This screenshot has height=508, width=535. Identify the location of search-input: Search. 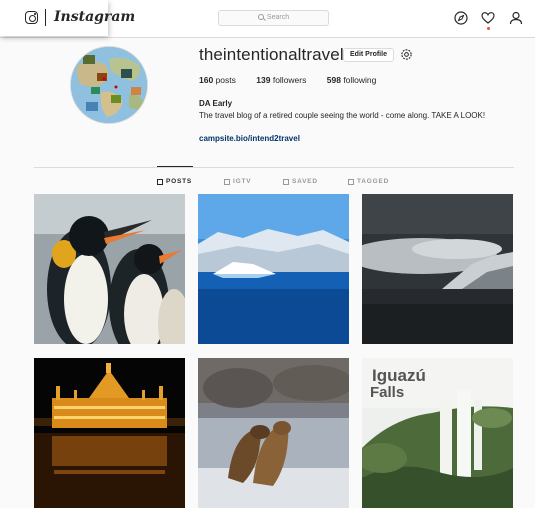
(273, 18).